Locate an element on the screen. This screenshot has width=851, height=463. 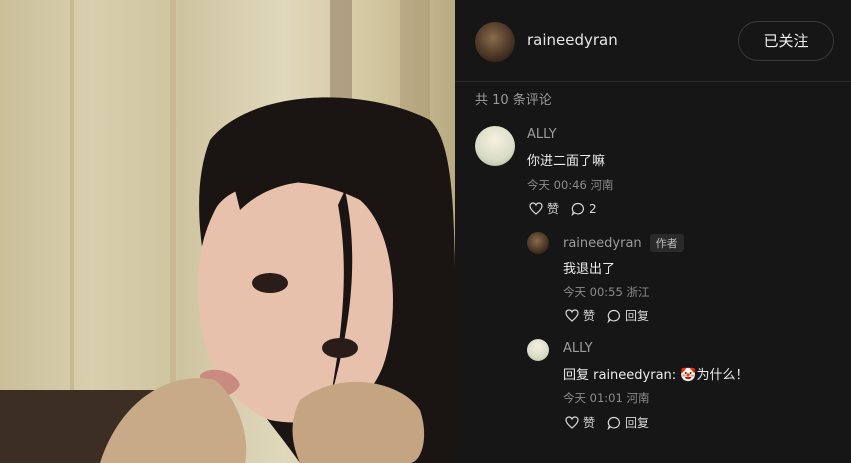
reply-location: 浙江 is located at coordinates (638, 292).